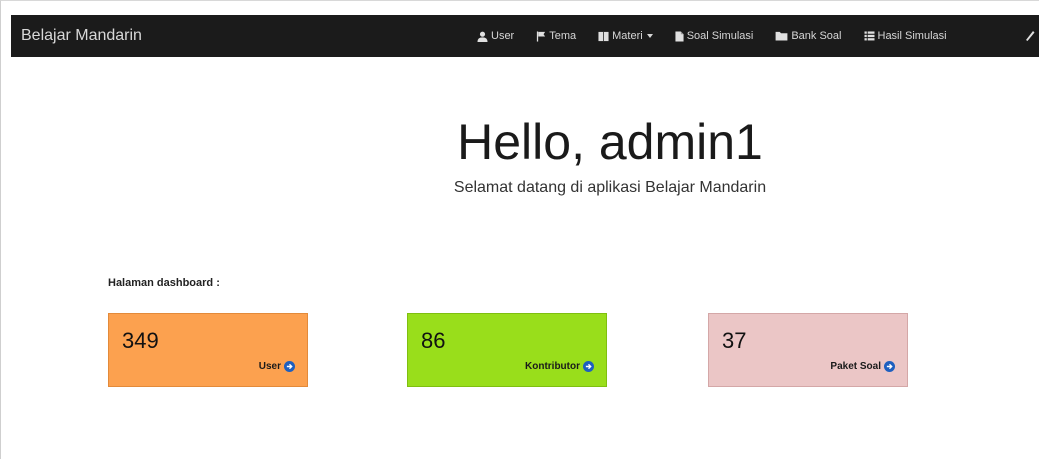 The image size is (1039, 459). I want to click on stat-card-paket-soal: 37 Paket Soal, so click(808, 350).